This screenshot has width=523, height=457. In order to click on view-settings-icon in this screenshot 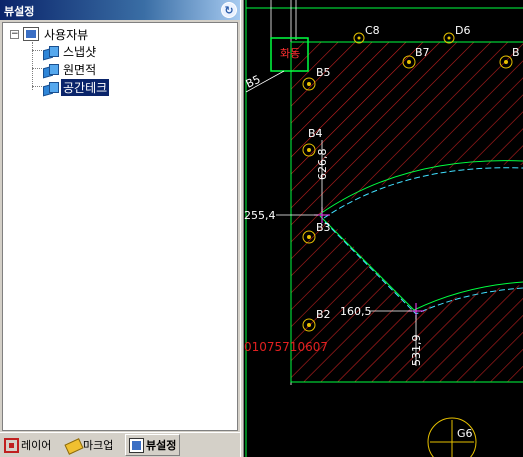, I will do `click(136, 445)`.